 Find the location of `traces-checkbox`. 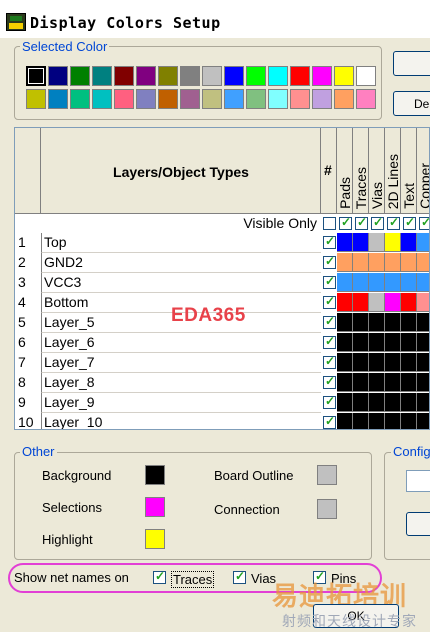

traces-checkbox is located at coordinates (159, 576).